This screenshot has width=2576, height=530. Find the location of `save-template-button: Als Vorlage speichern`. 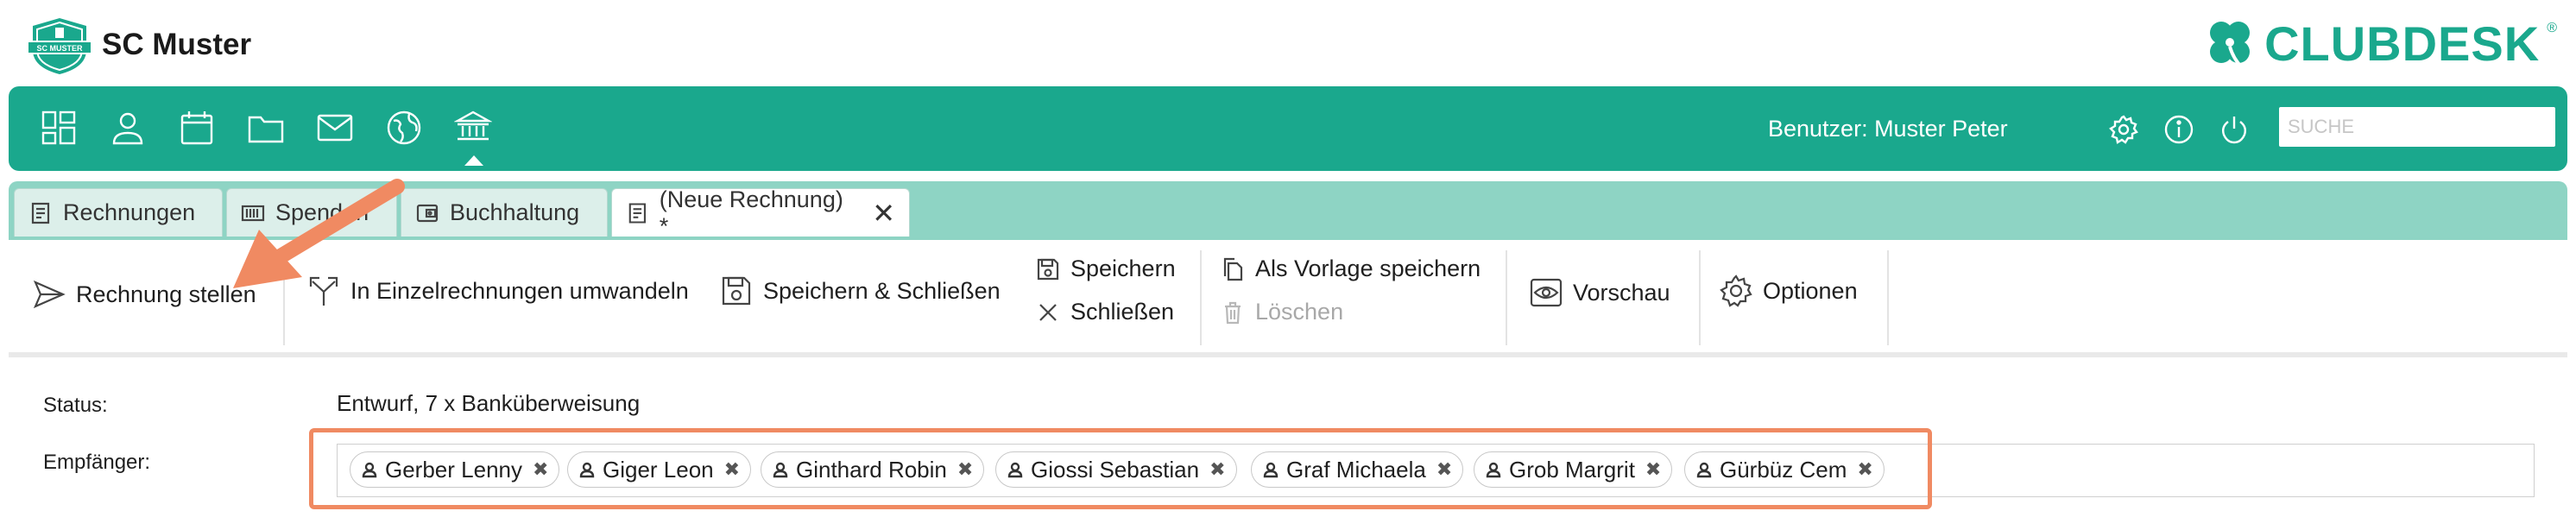

save-template-button: Als Vorlage speichern is located at coordinates (1351, 269).